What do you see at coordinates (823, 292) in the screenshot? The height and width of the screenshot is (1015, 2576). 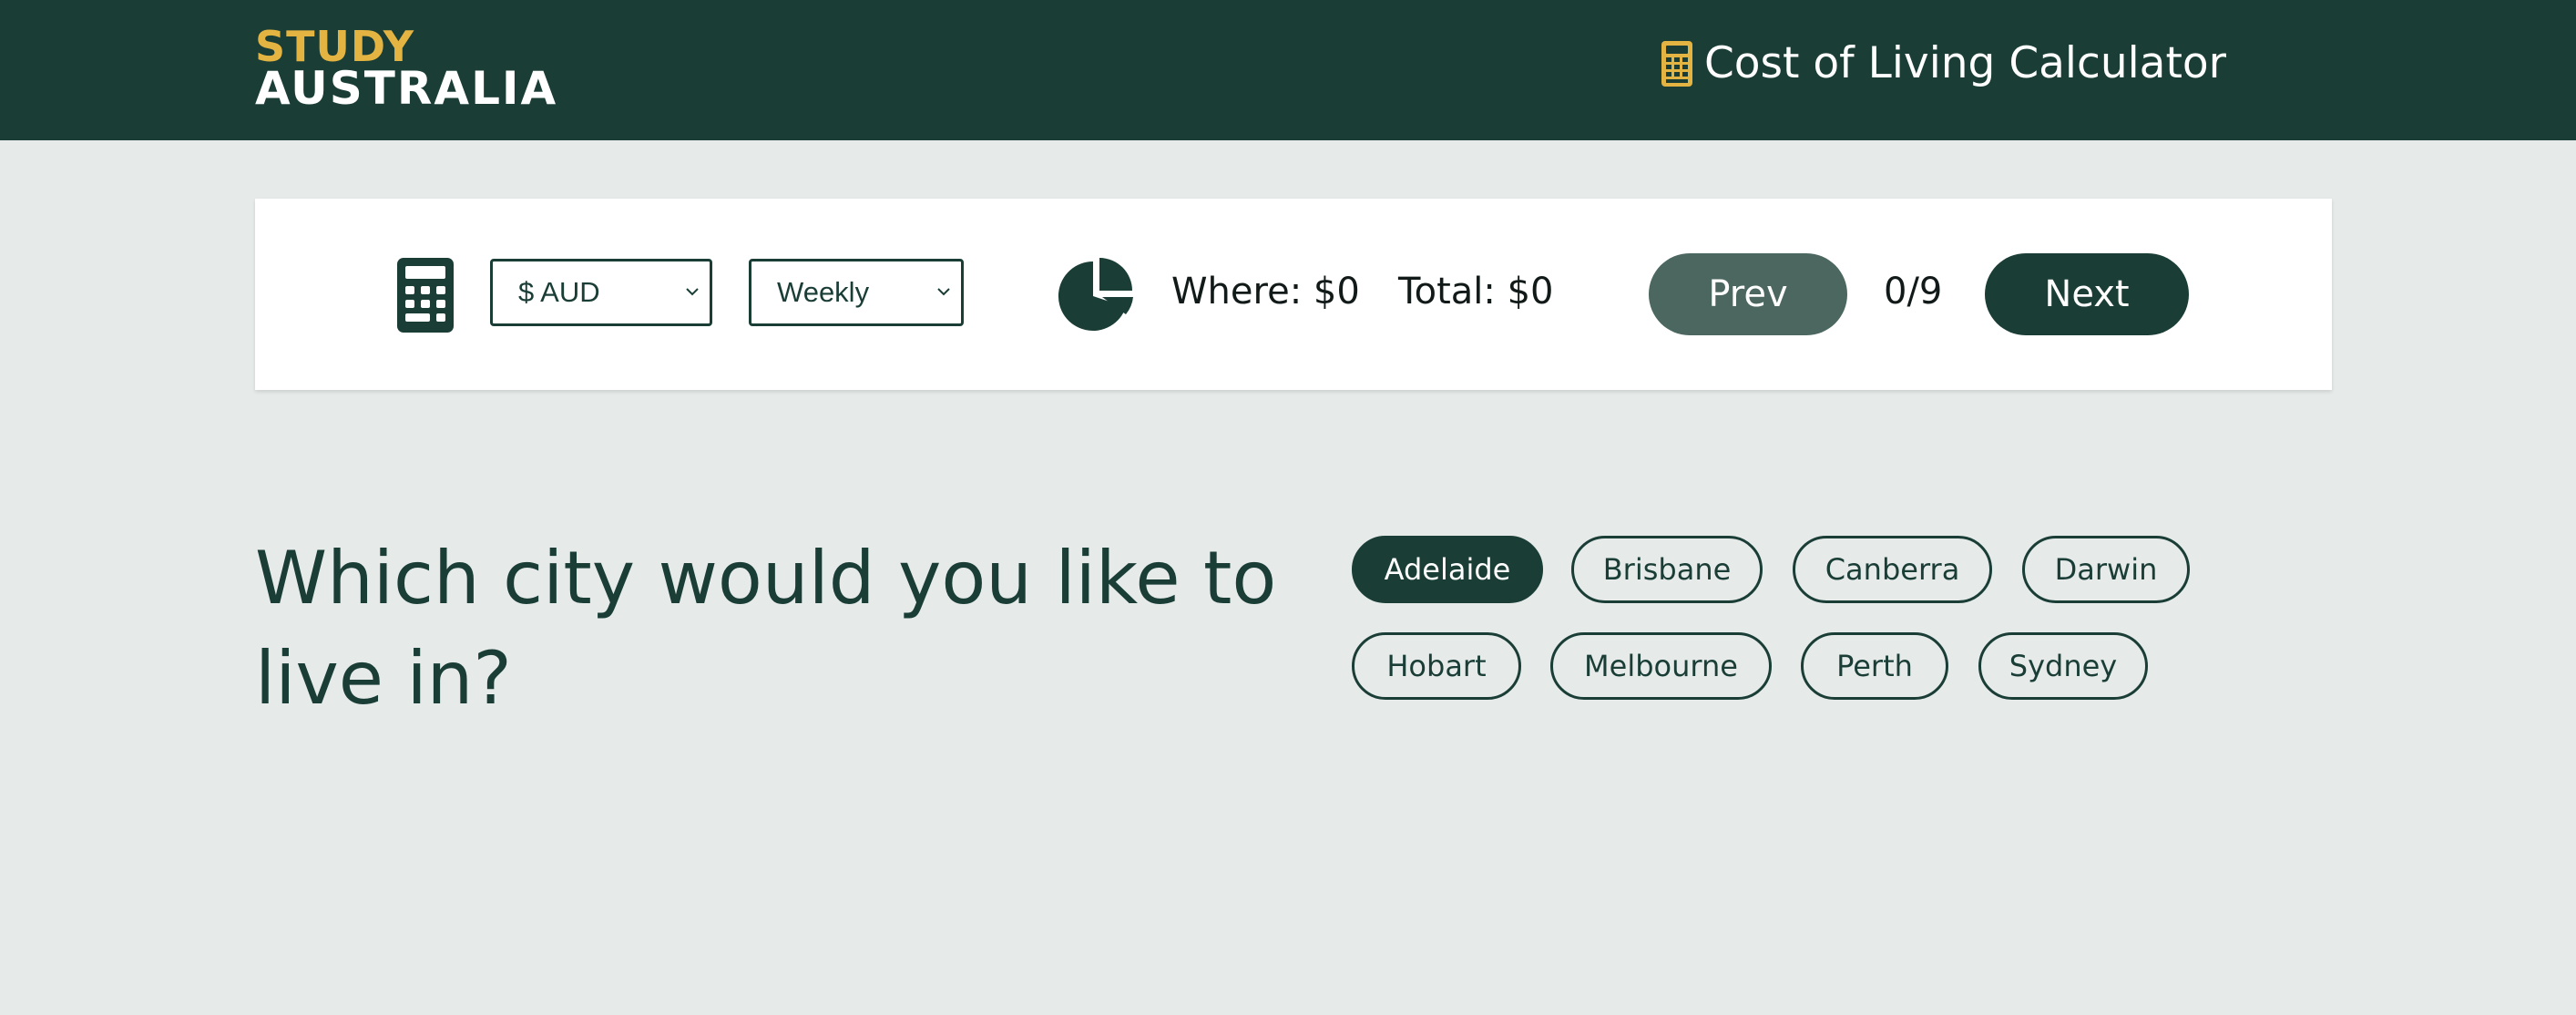 I see `period-select-value: Weekly` at bounding box center [823, 292].